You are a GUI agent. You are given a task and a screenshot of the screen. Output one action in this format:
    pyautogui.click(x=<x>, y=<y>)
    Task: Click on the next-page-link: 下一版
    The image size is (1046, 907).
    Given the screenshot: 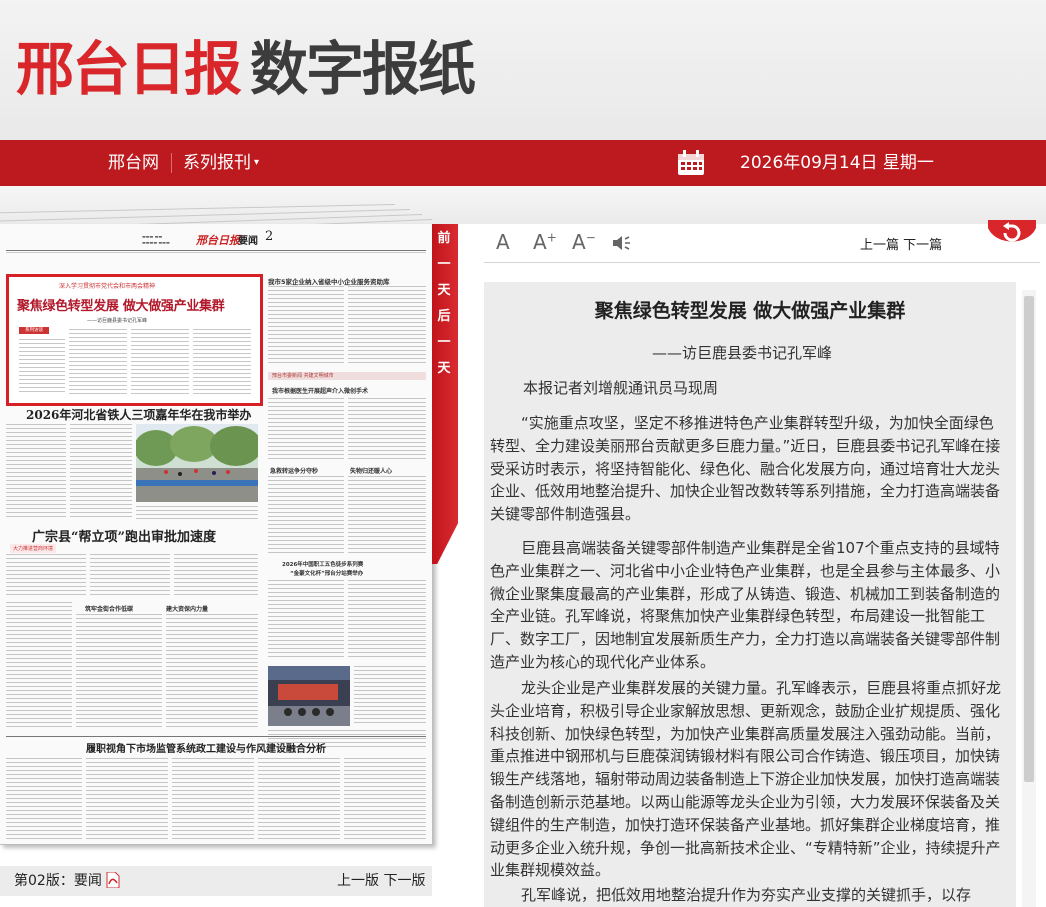 What is the action you would take?
    pyautogui.click(x=404, y=881)
    